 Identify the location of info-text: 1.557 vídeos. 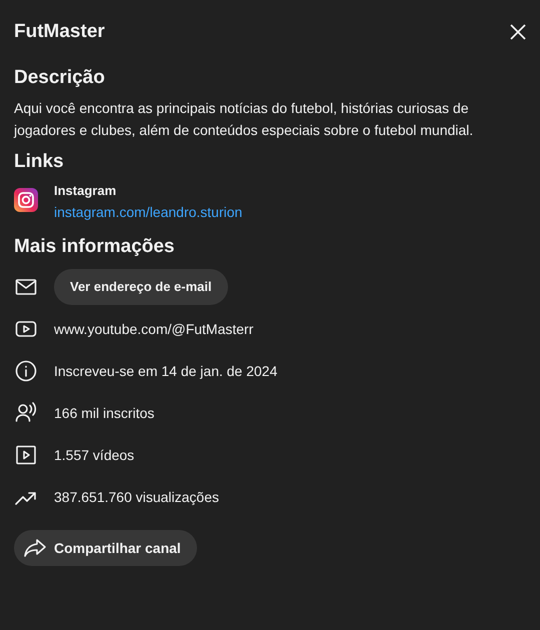
(94, 455).